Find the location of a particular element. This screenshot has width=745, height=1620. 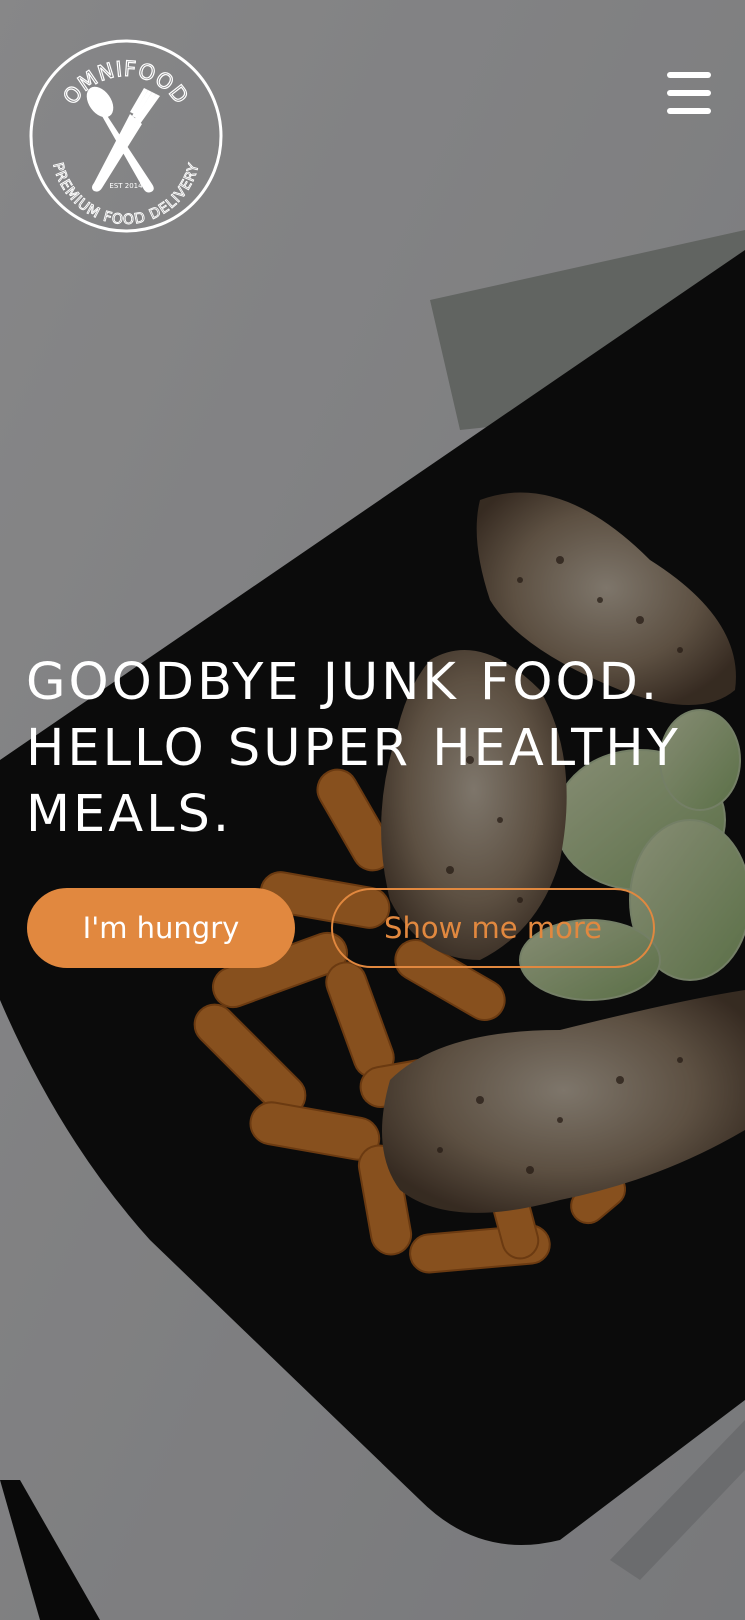

headline-line-3: MEALS. is located at coordinates (129, 814).